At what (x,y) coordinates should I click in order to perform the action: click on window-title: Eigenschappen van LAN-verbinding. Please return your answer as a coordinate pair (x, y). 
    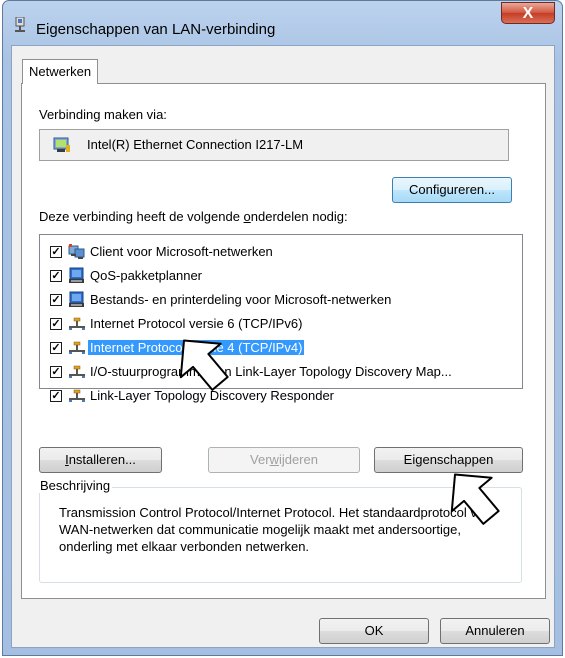
    Looking at the image, I should click on (156, 29).